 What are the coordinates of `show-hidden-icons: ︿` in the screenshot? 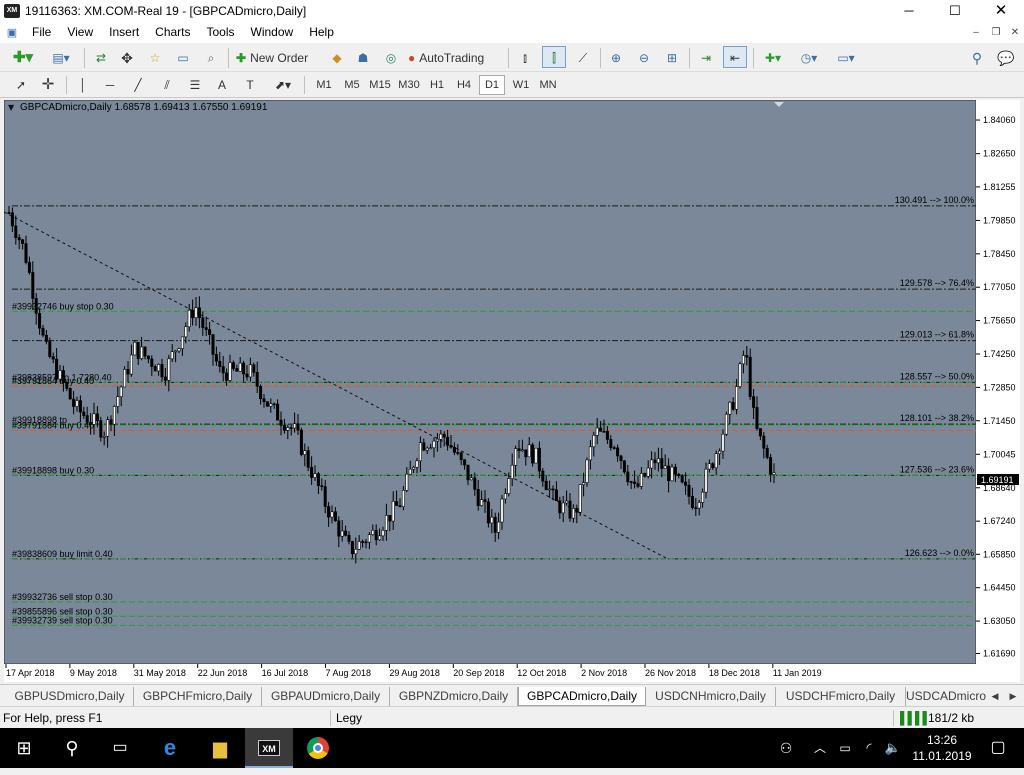 It's located at (820, 748).